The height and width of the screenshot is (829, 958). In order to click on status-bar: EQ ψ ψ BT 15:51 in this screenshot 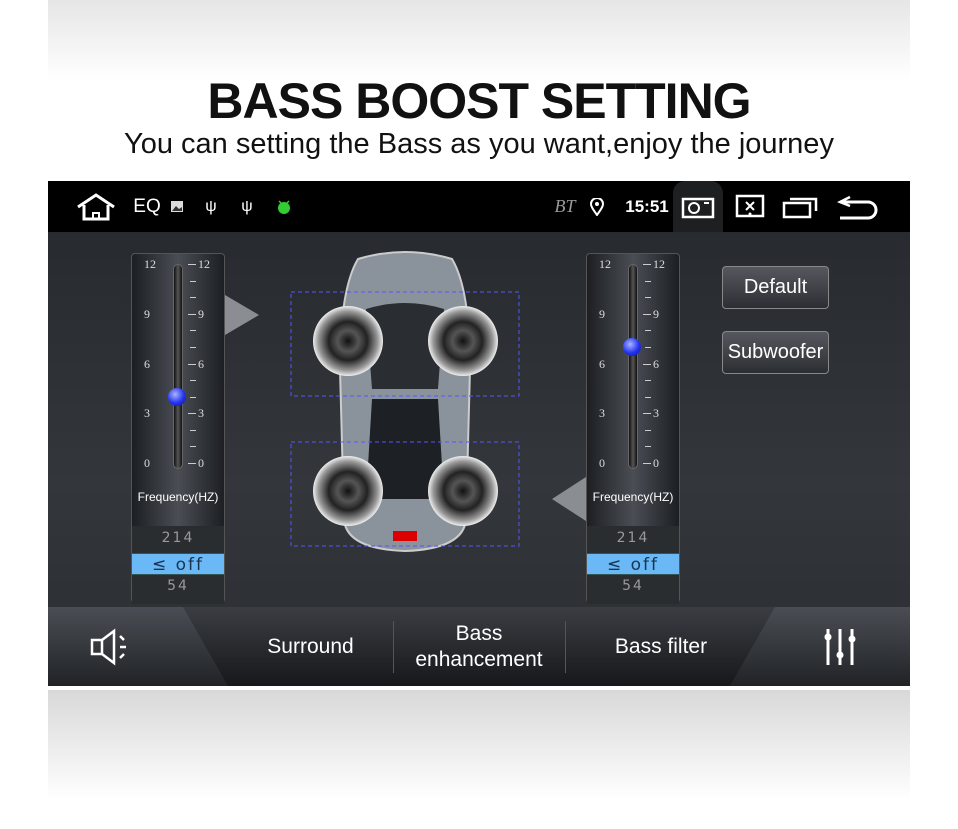, I will do `click(479, 206)`.